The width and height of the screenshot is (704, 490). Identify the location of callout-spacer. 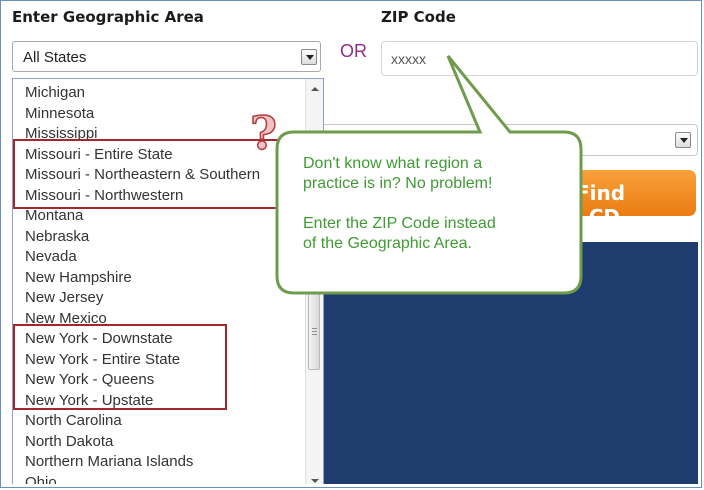
(423, 204).